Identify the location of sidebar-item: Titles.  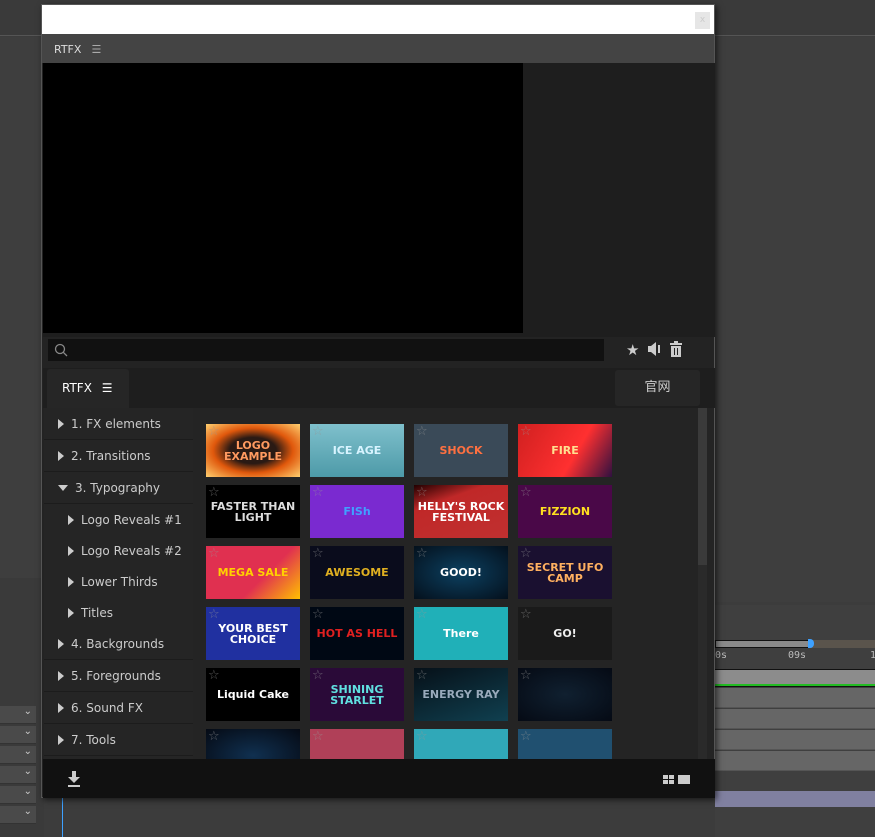
(118, 612).